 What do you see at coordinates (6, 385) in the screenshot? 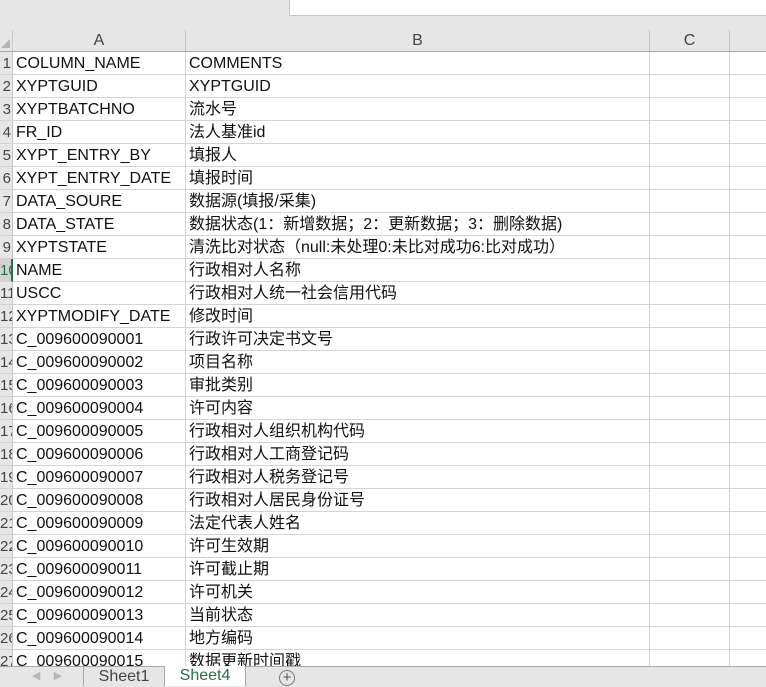
I see `row-header: 15` at bounding box center [6, 385].